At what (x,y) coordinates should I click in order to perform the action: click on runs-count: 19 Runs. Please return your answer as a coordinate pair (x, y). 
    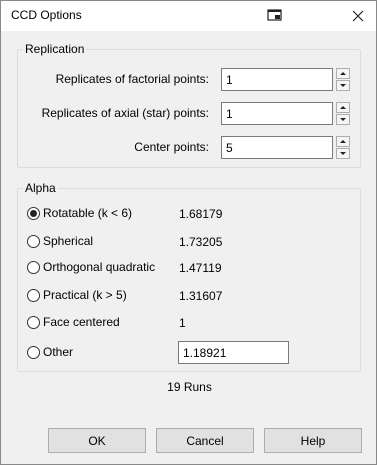
    Looking at the image, I should click on (189, 387).